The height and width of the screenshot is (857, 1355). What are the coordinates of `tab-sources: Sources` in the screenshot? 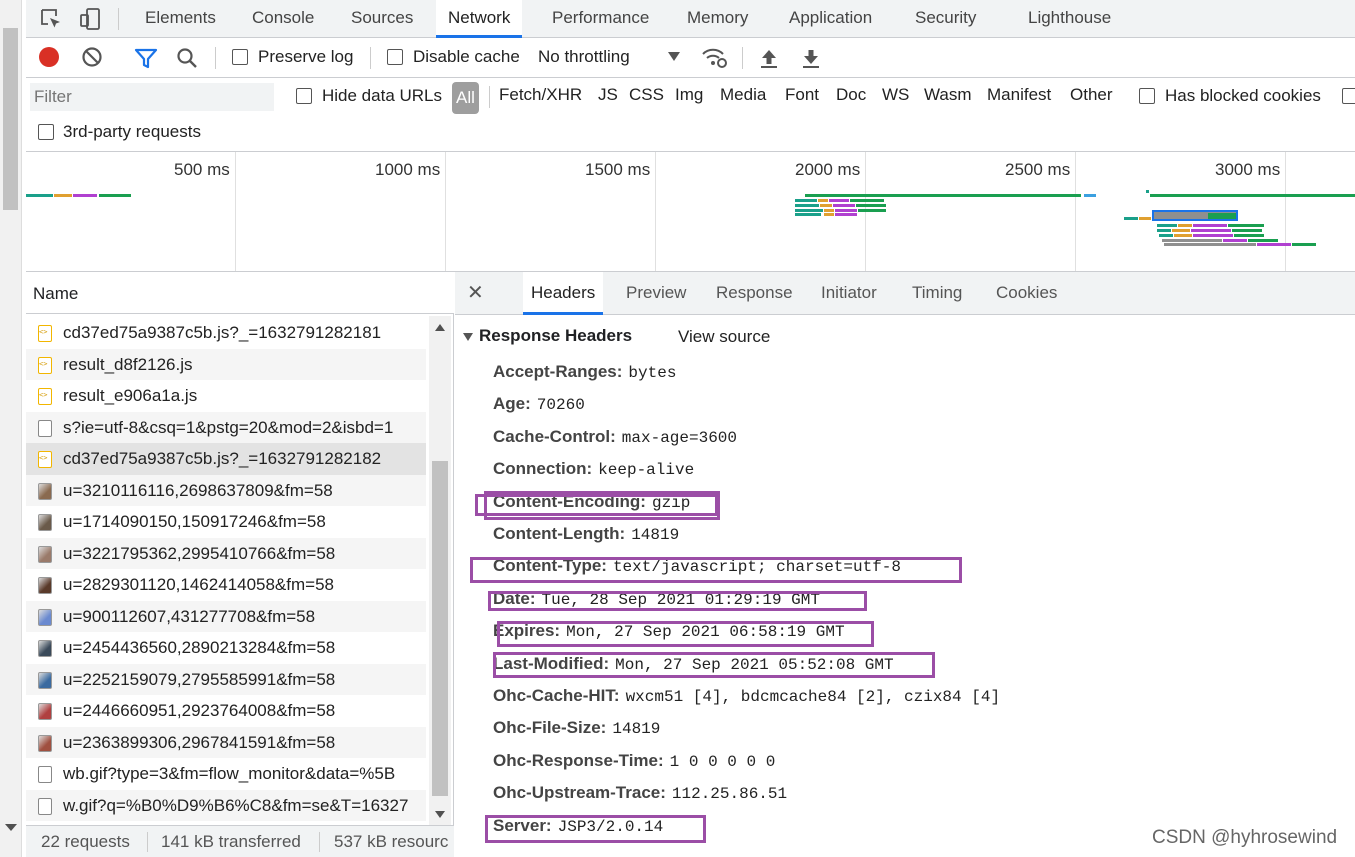 It's located at (382, 19).